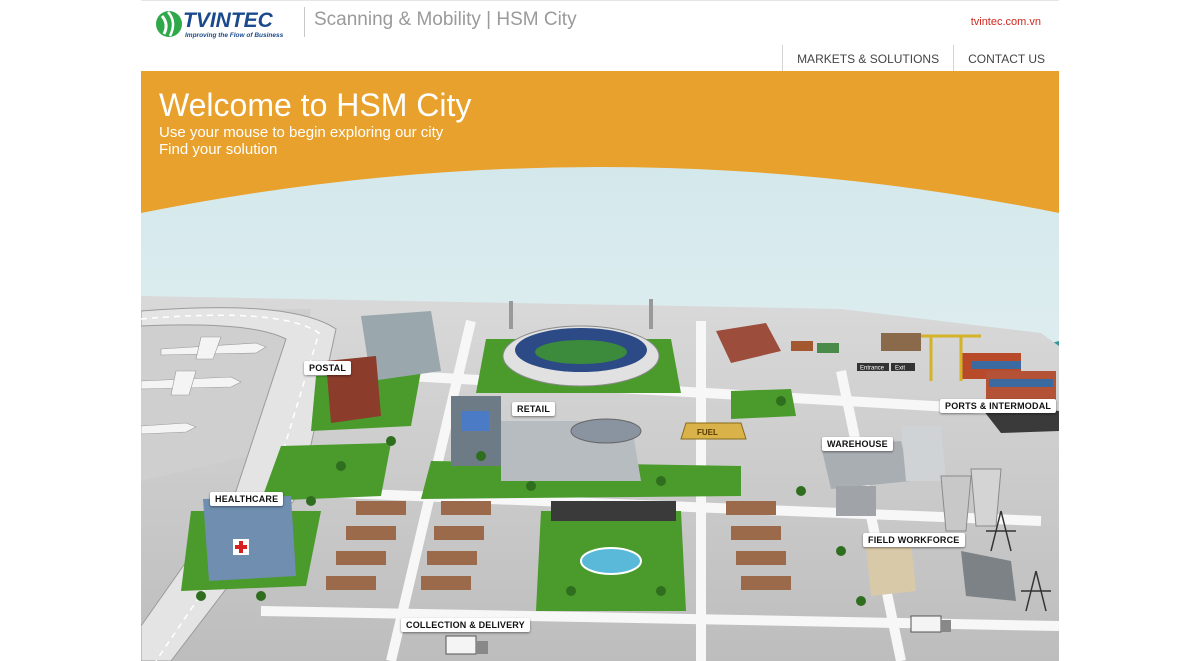 Image resolution: width=1200 pixels, height=661 pixels. What do you see at coordinates (914, 540) in the screenshot?
I see `hotspot-field-workforce: FIELD WORKFORCE` at bounding box center [914, 540].